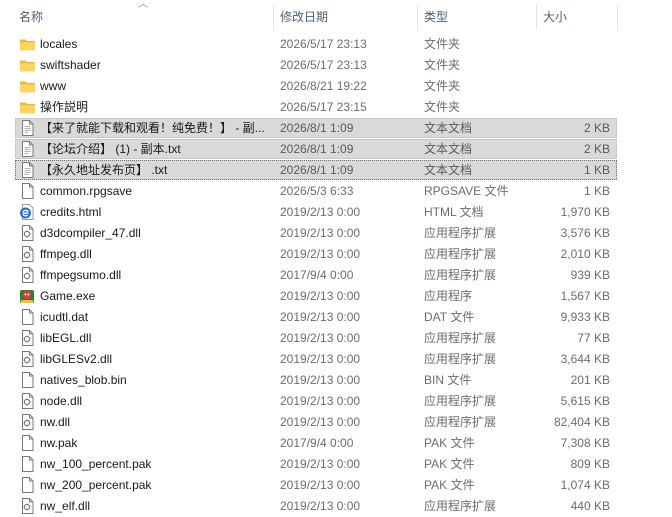 This screenshot has width=672, height=517. I want to click on file-type: 文件夹, so click(442, 44).